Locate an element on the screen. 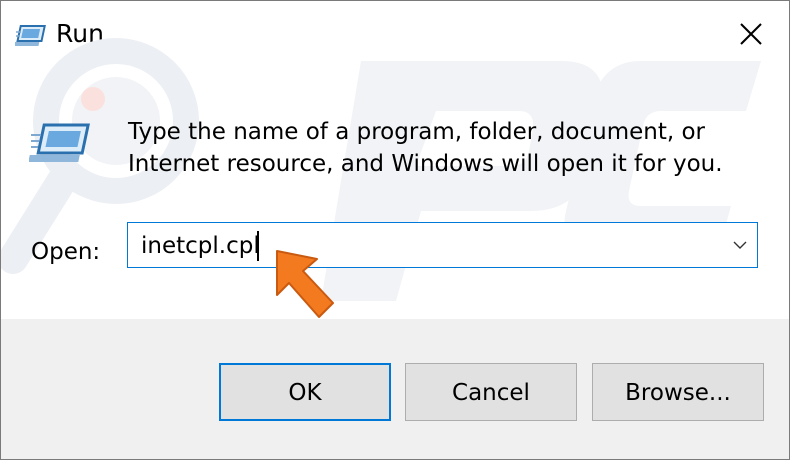 This screenshot has width=790, height=460. annotation-arrow-icon is located at coordinates (305, 284).